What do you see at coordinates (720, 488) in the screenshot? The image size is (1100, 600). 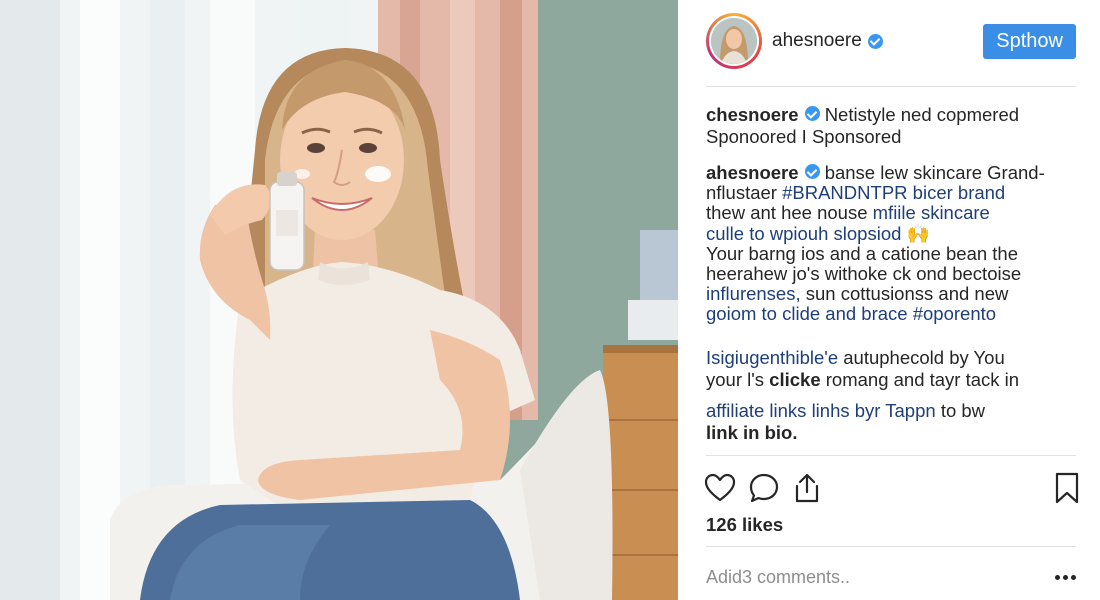 I see `heart-icon` at bounding box center [720, 488].